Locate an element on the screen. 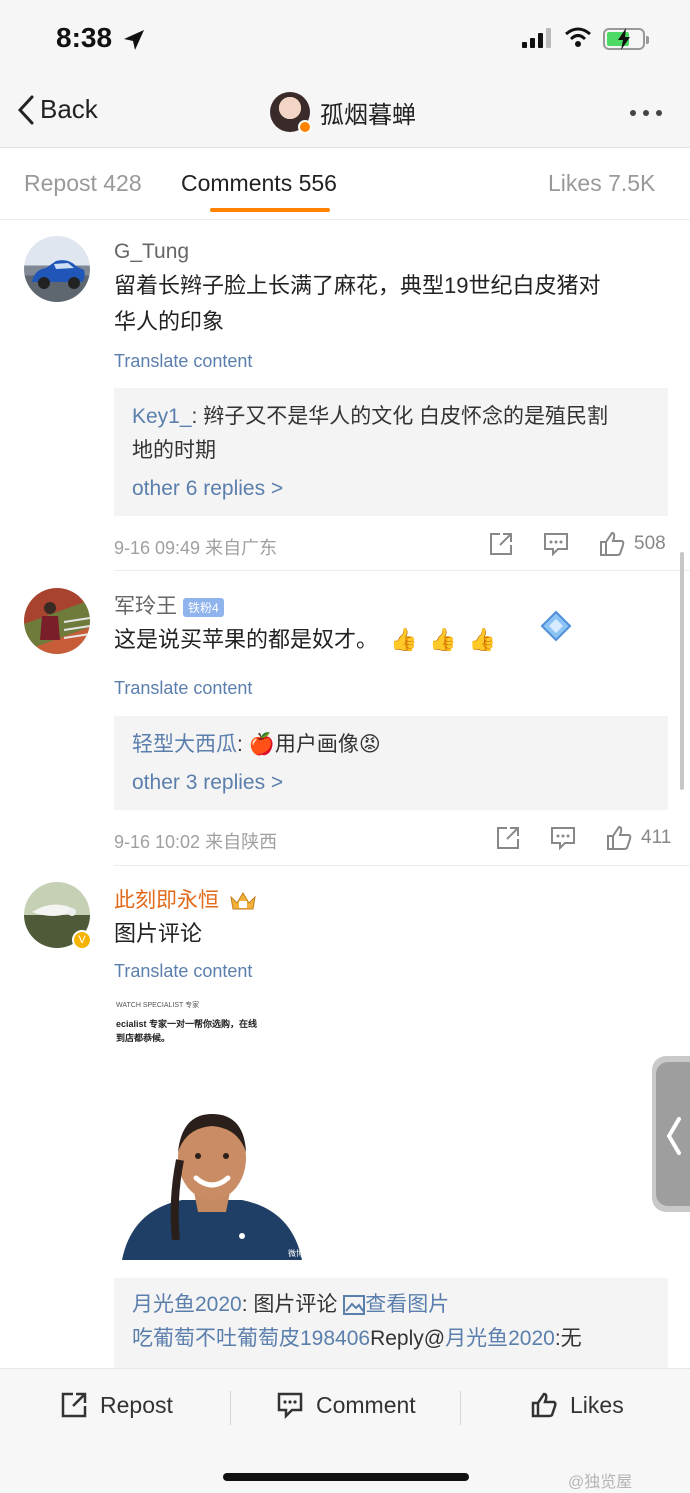 The image size is (690, 1493). comment-button: Comment is located at coordinates (346, 1405).